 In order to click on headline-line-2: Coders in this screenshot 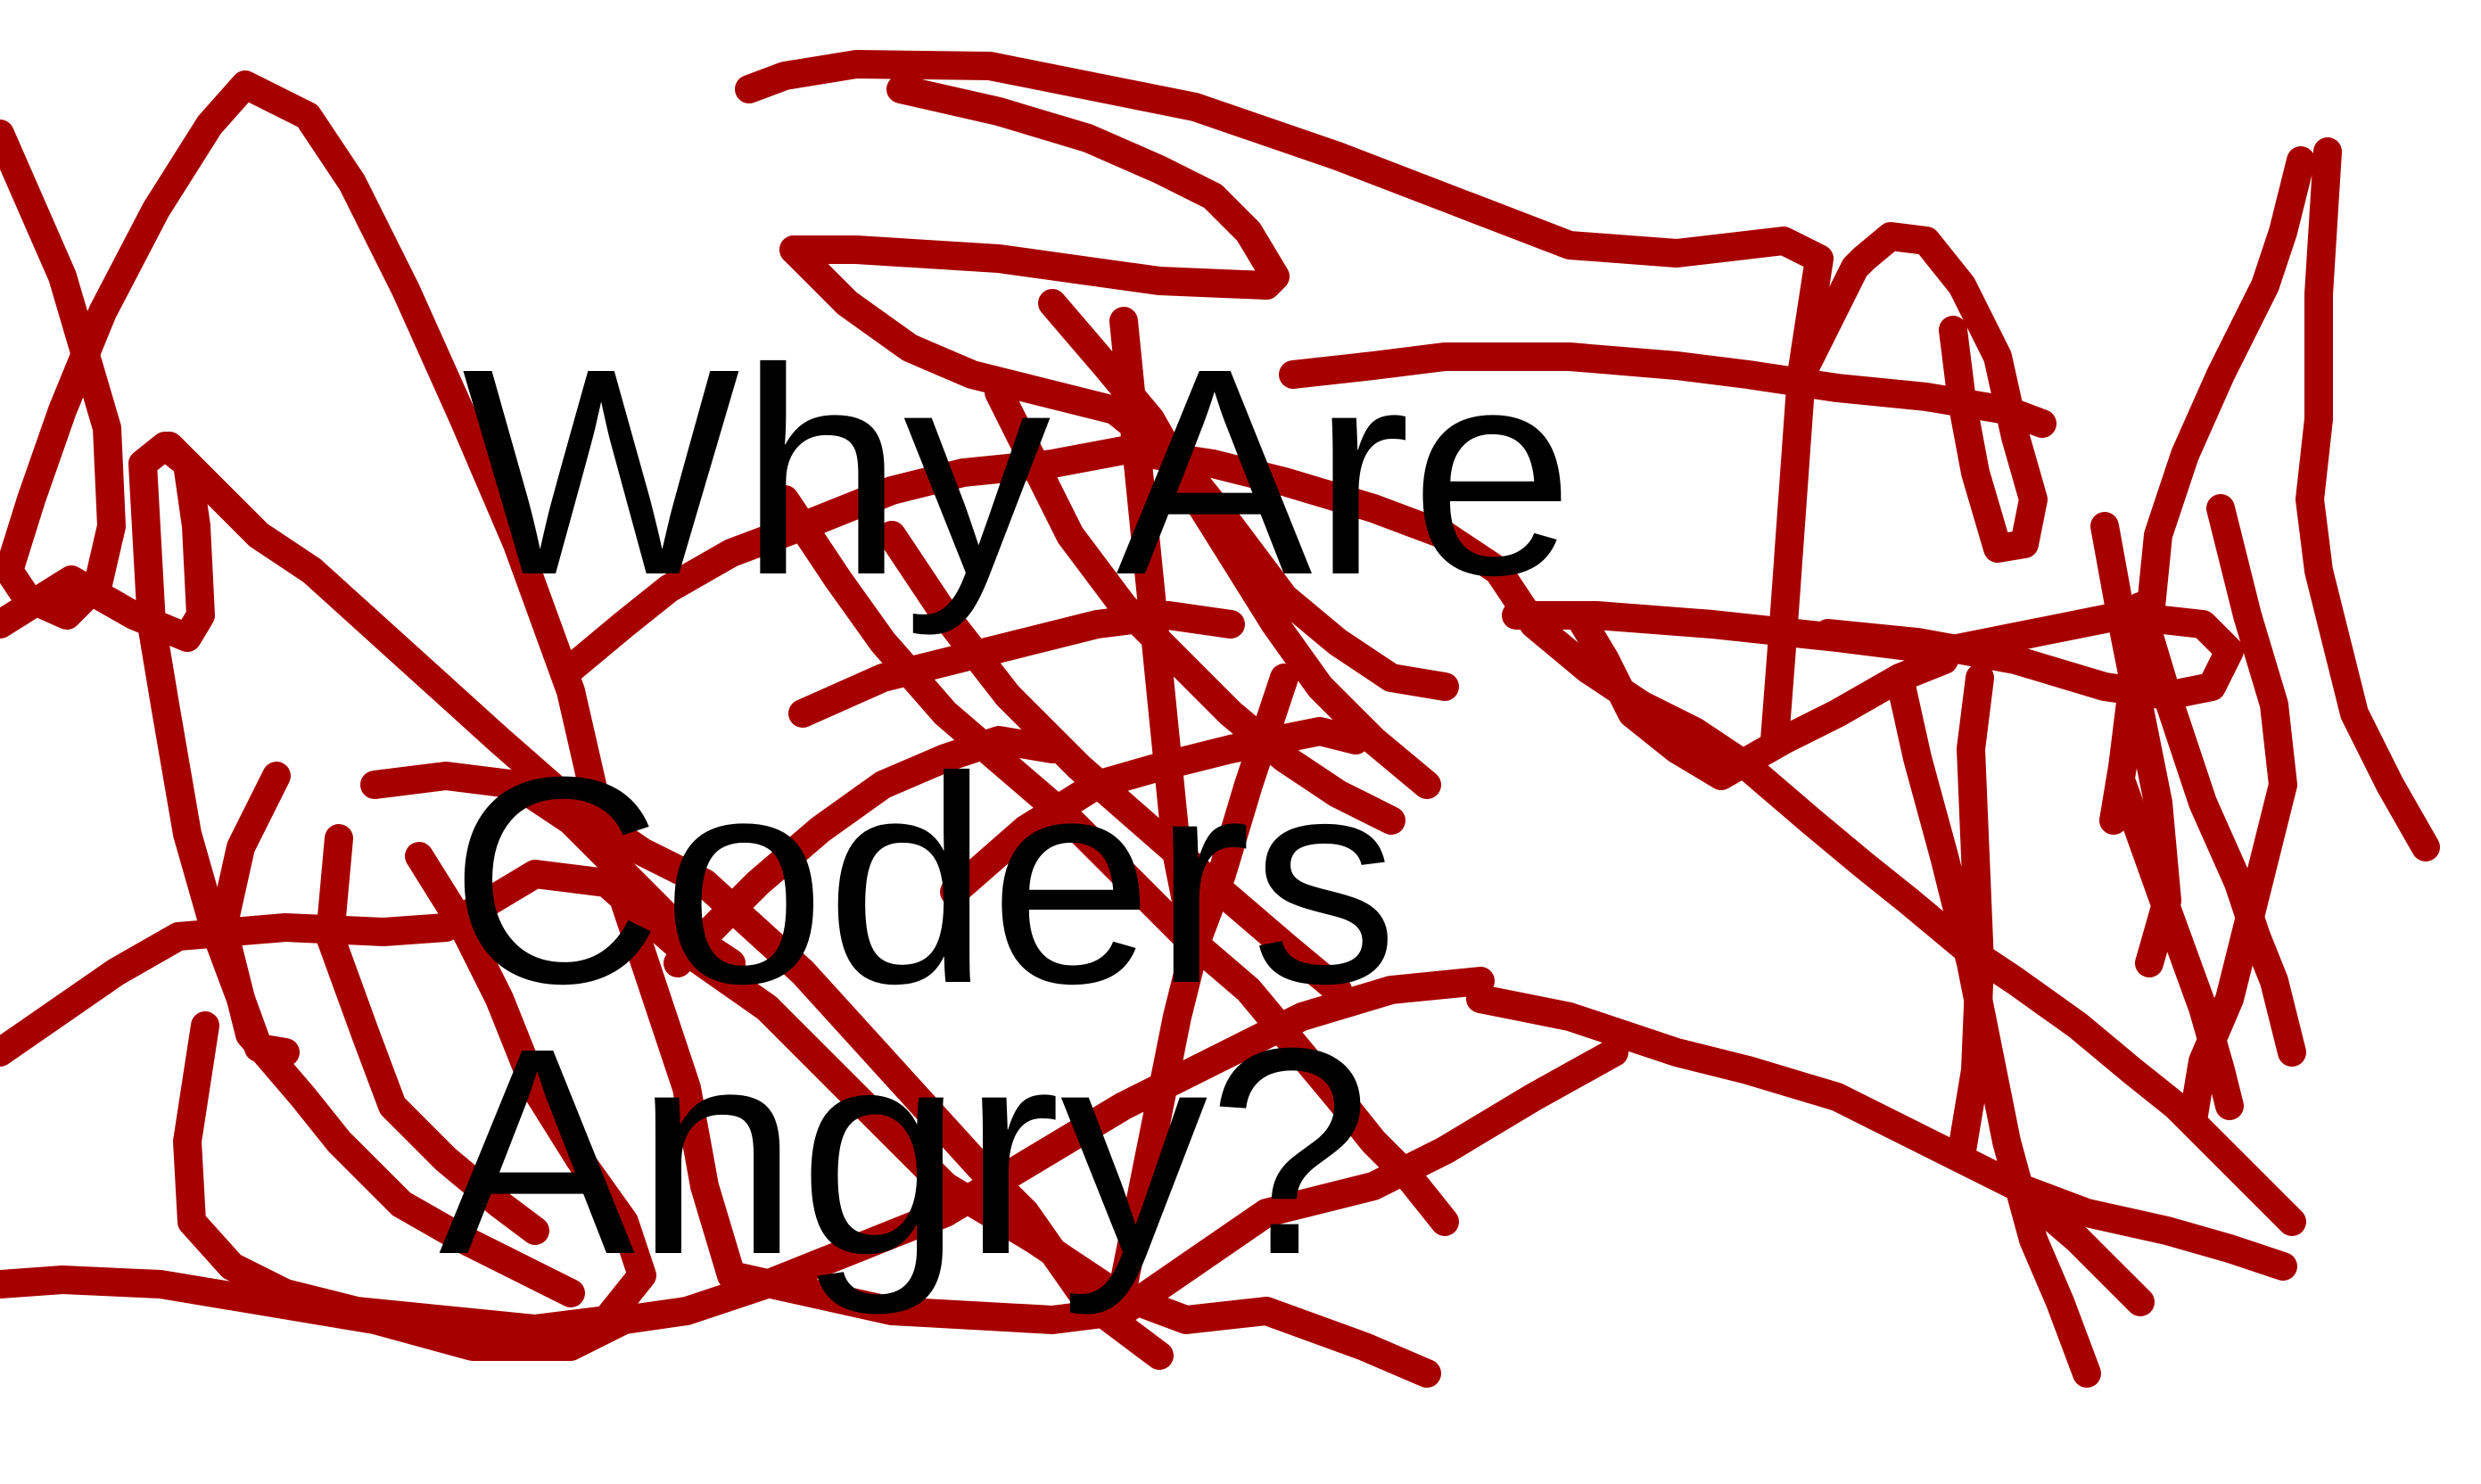, I will do `click(924, 880)`.